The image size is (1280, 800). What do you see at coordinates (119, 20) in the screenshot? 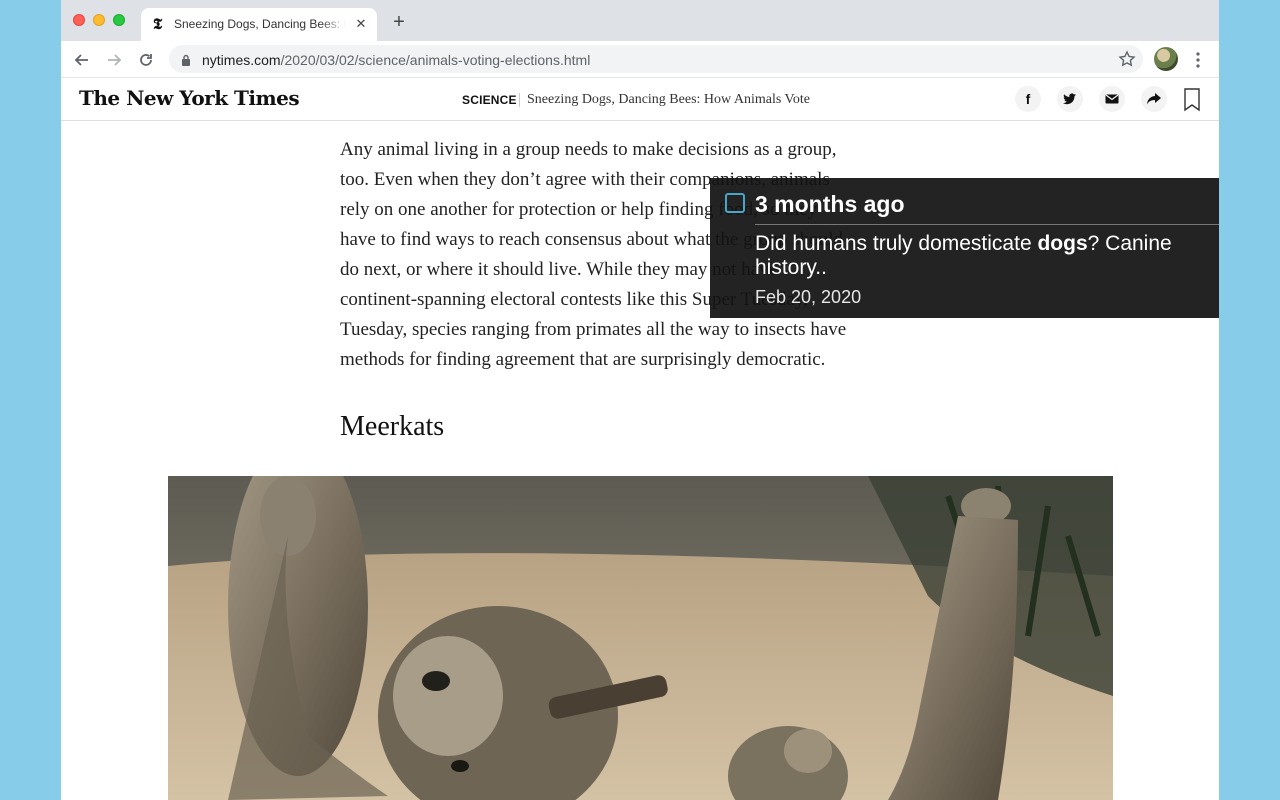
I see `zoom-window-button` at bounding box center [119, 20].